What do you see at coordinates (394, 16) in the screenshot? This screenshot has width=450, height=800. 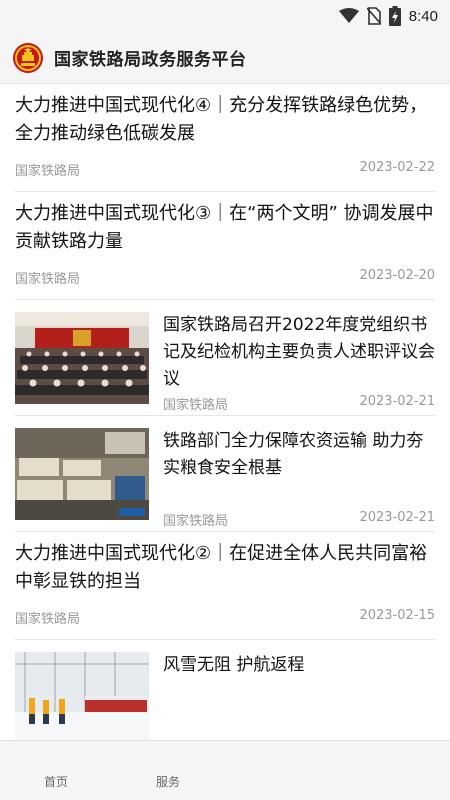 I see `battery-charging-icon` at bounding box center [394, 16].